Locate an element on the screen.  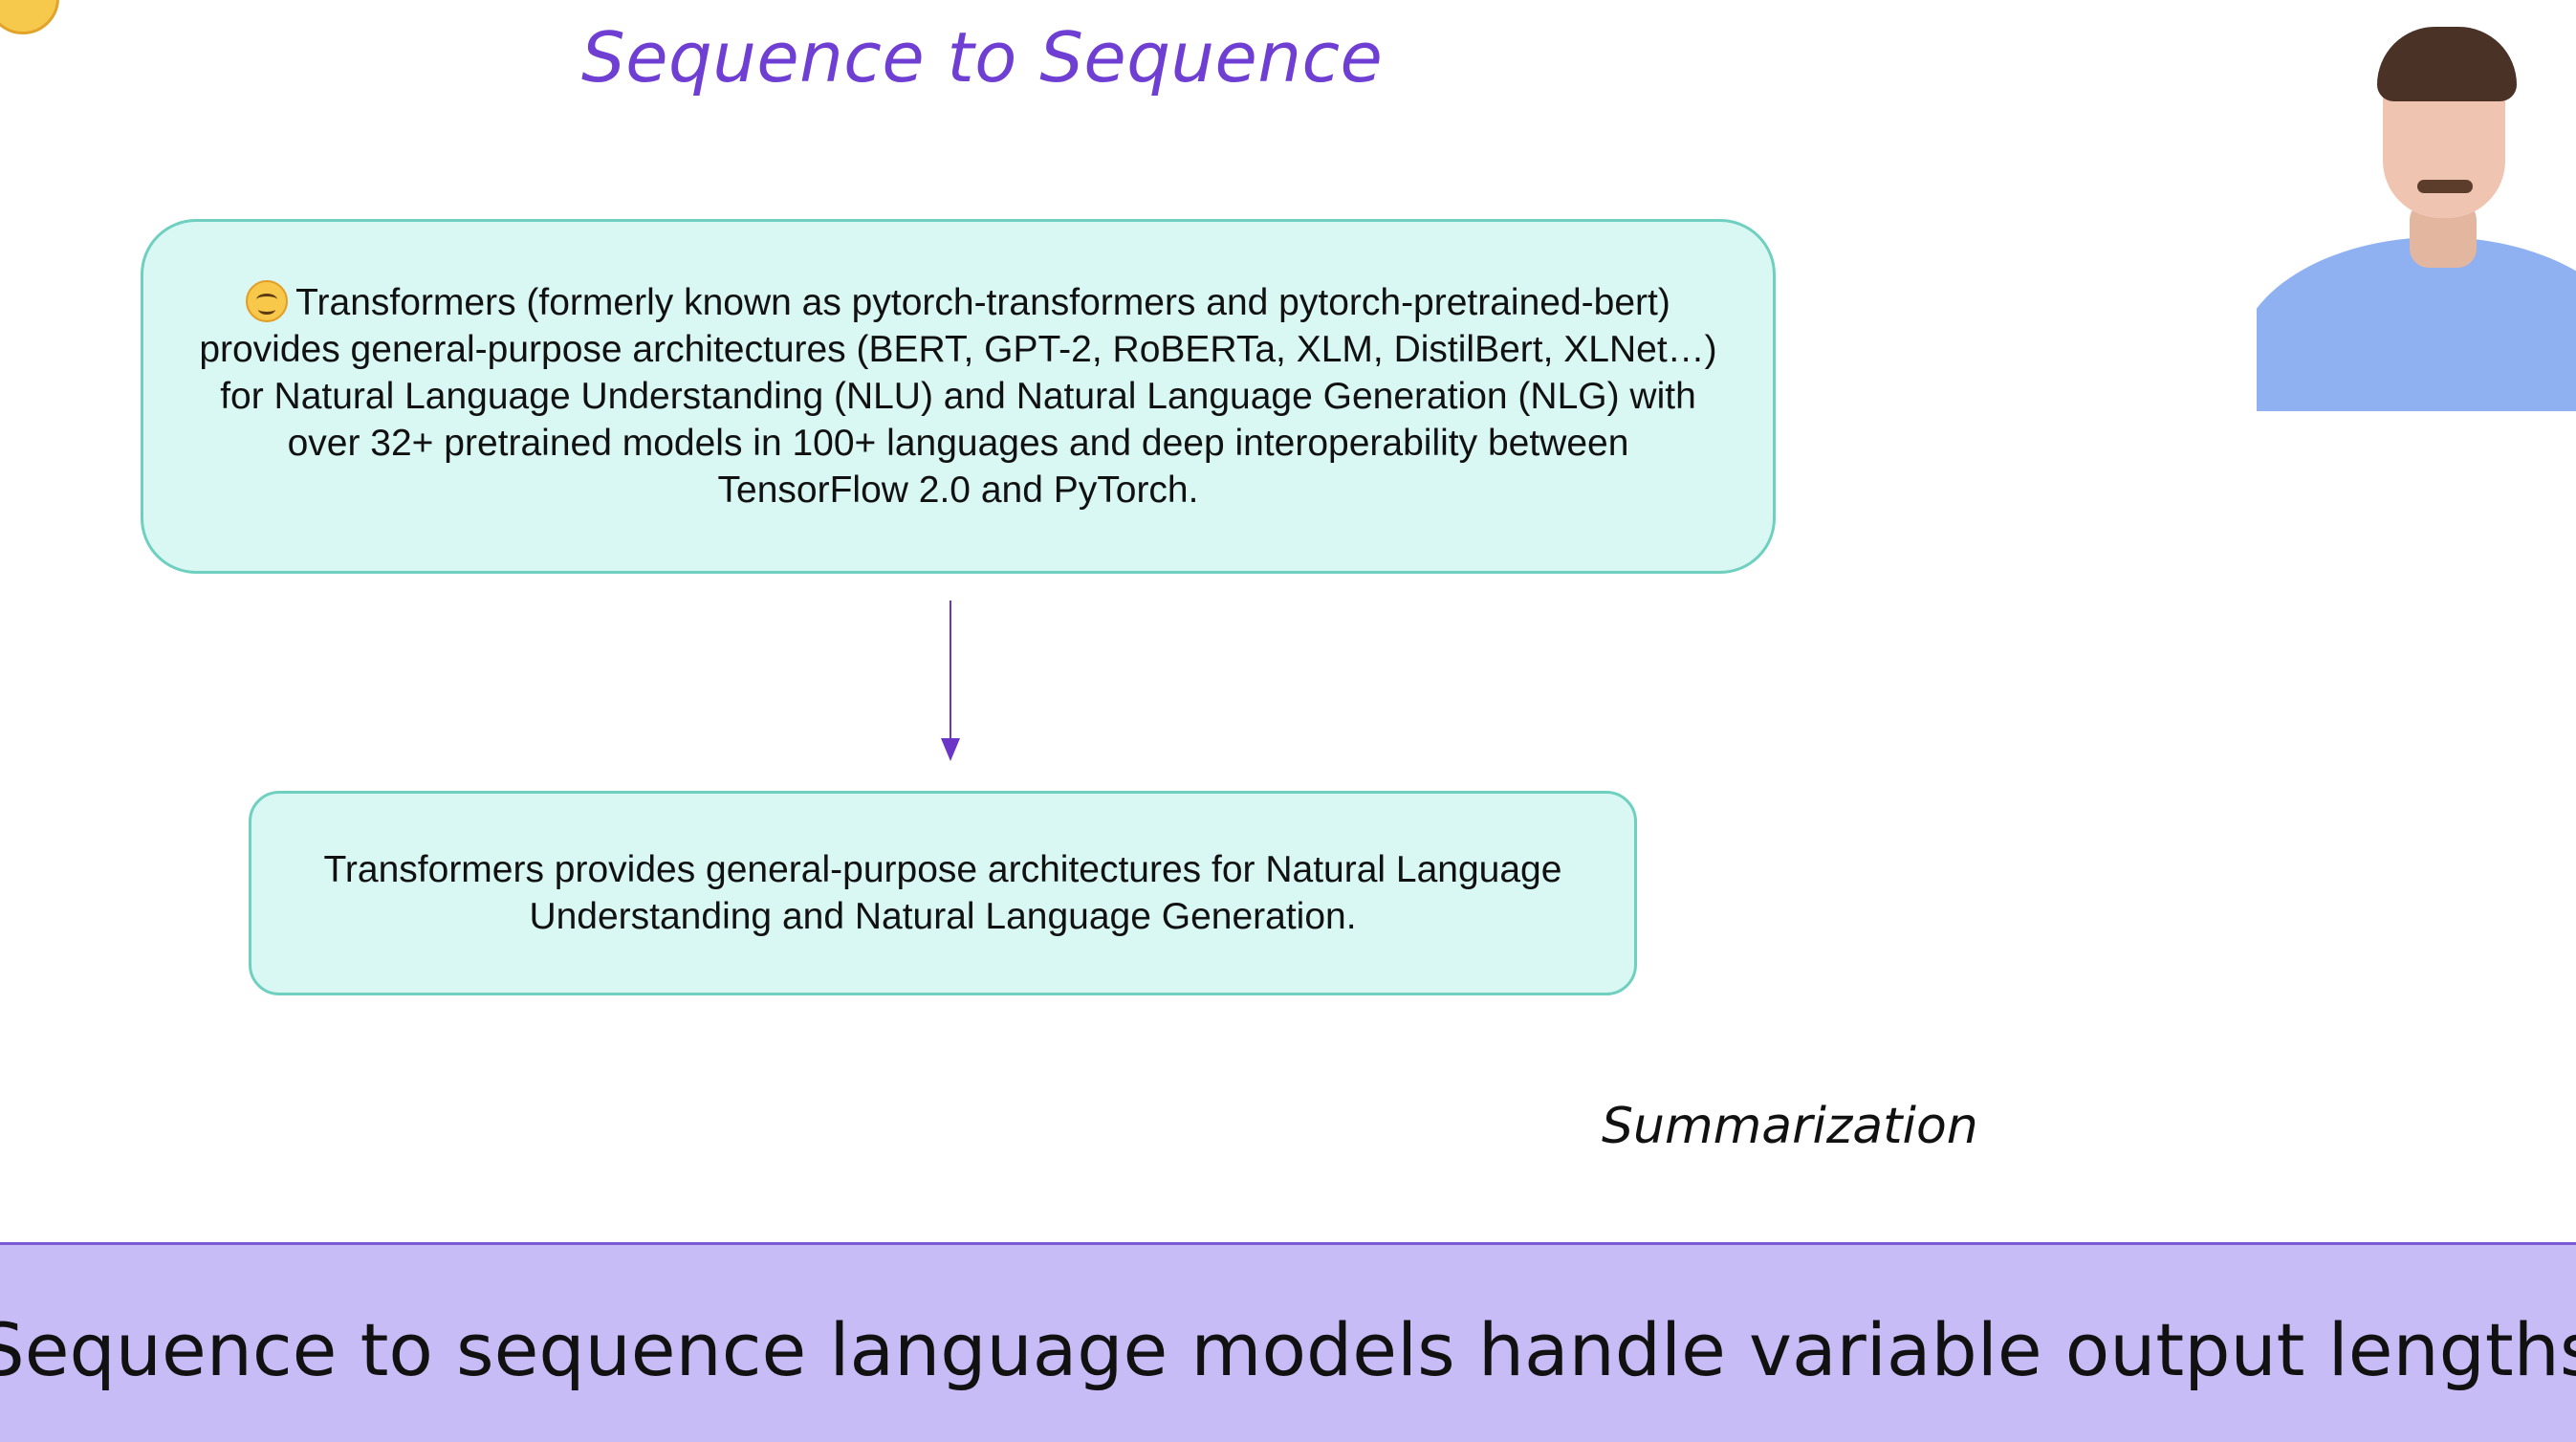
arrow-head-icon is located at coordinates (950, 749).